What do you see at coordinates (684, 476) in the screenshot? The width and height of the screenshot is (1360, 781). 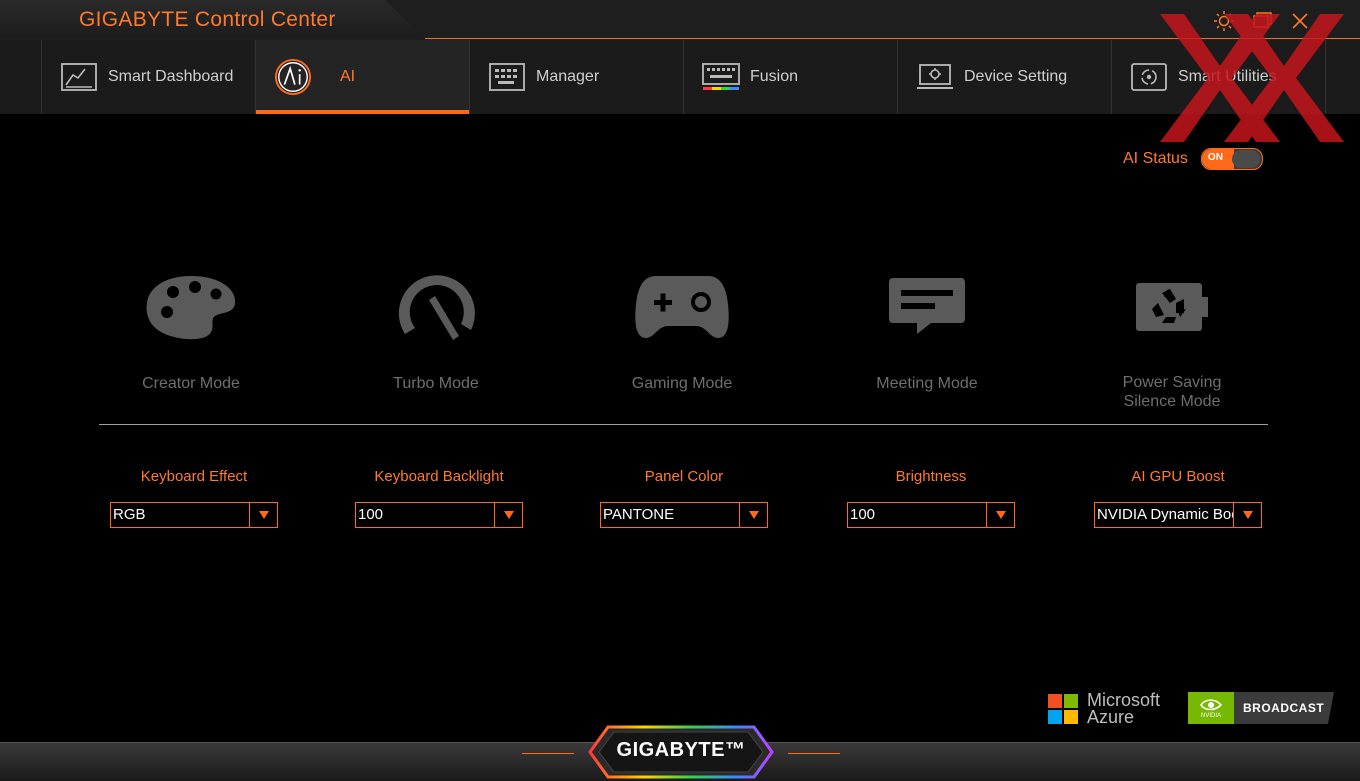 I see `setting-label: Panel Color` at bounding box center [684, 476].